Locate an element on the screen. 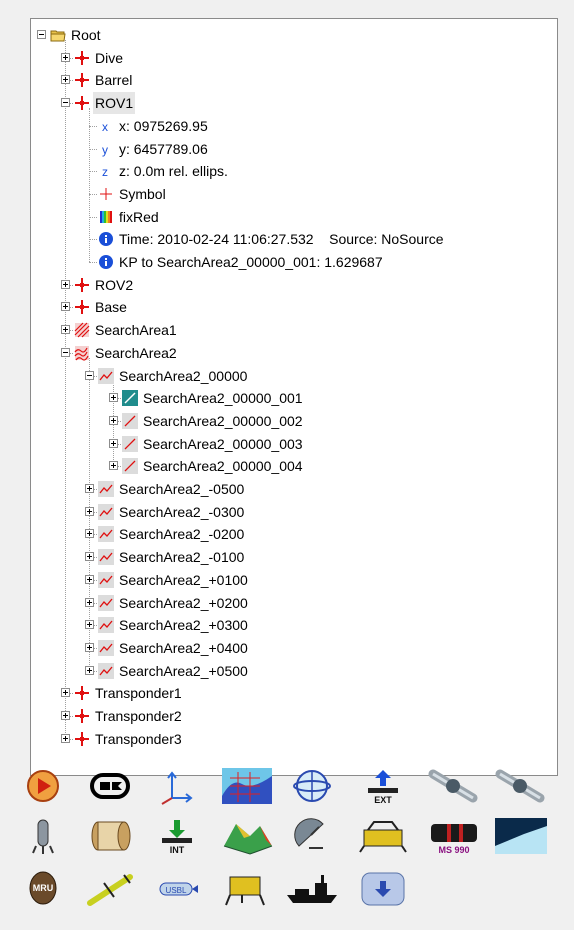 This screenshot has width=574, height=930. internal-import-button: INT is located at coordinates (177, 836).